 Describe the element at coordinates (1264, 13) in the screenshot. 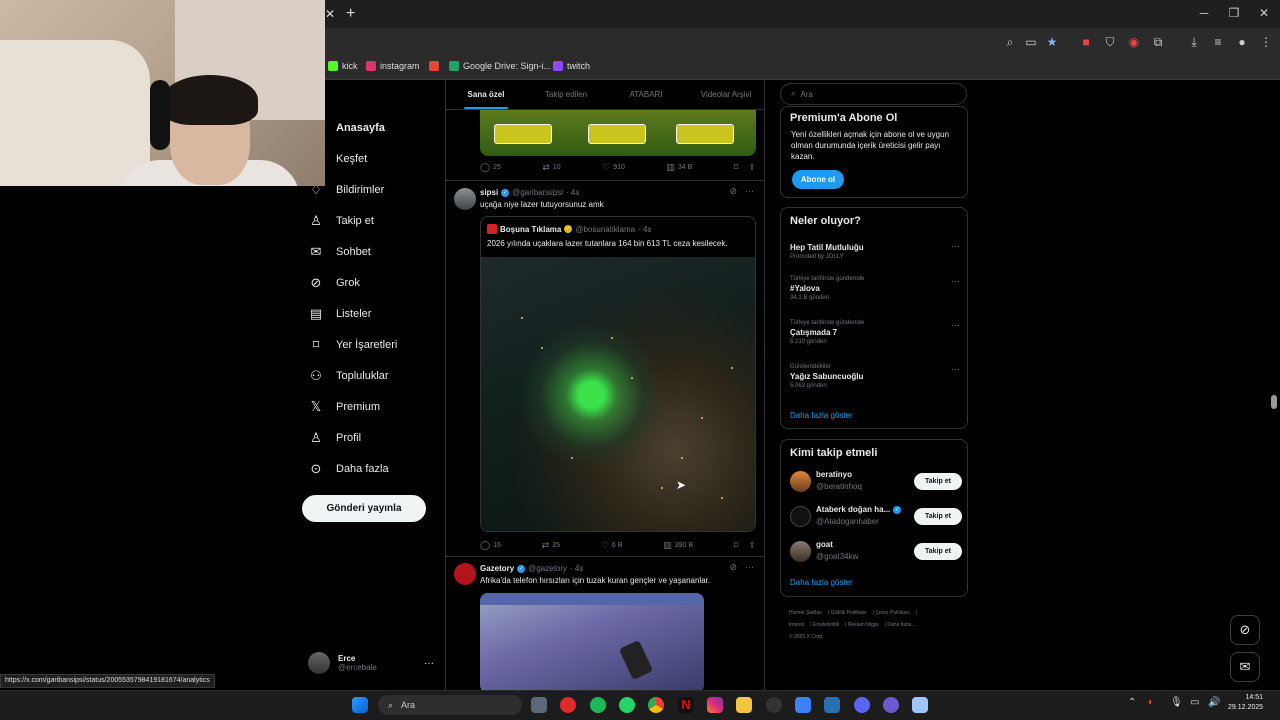

I see `close-window-button: ✕` at that location.